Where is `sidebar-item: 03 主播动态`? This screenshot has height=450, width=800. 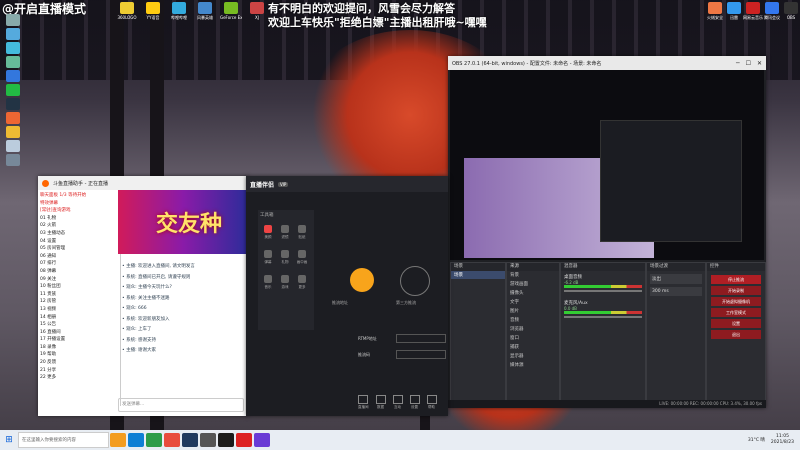 sidebar-item: 03 主播动态 is located at coordinates (79, 234).